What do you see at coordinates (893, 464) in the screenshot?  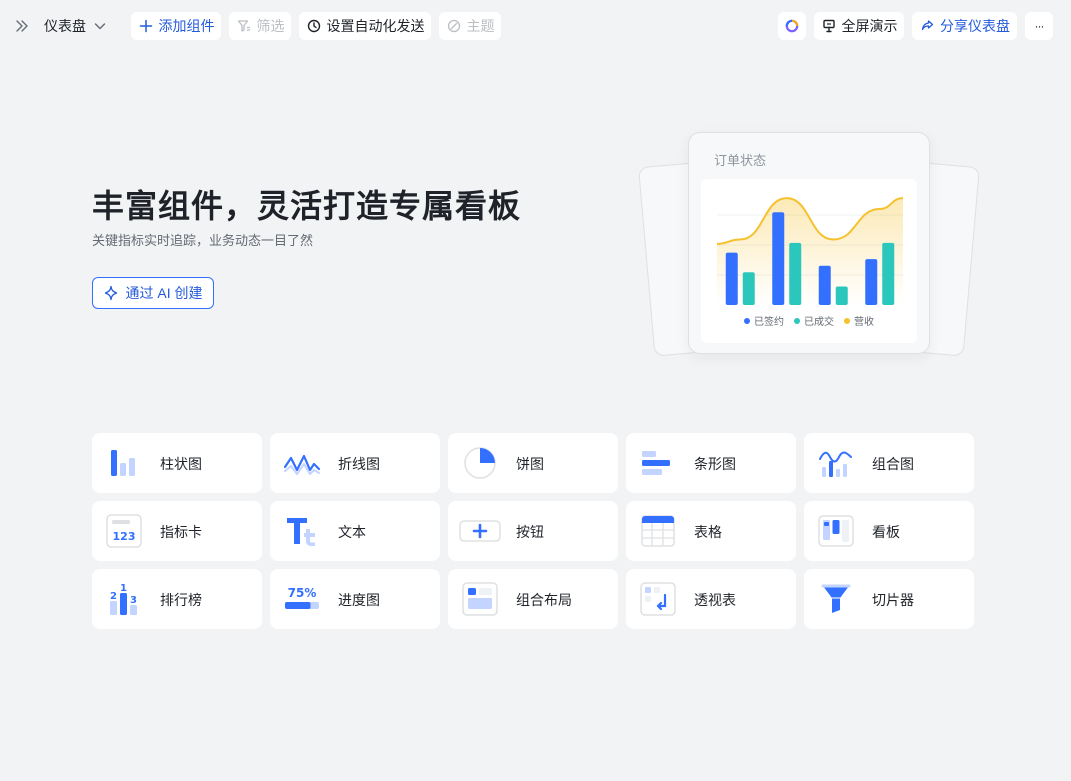 I see `component-label: 组合图` at bounding box center [893, 464].